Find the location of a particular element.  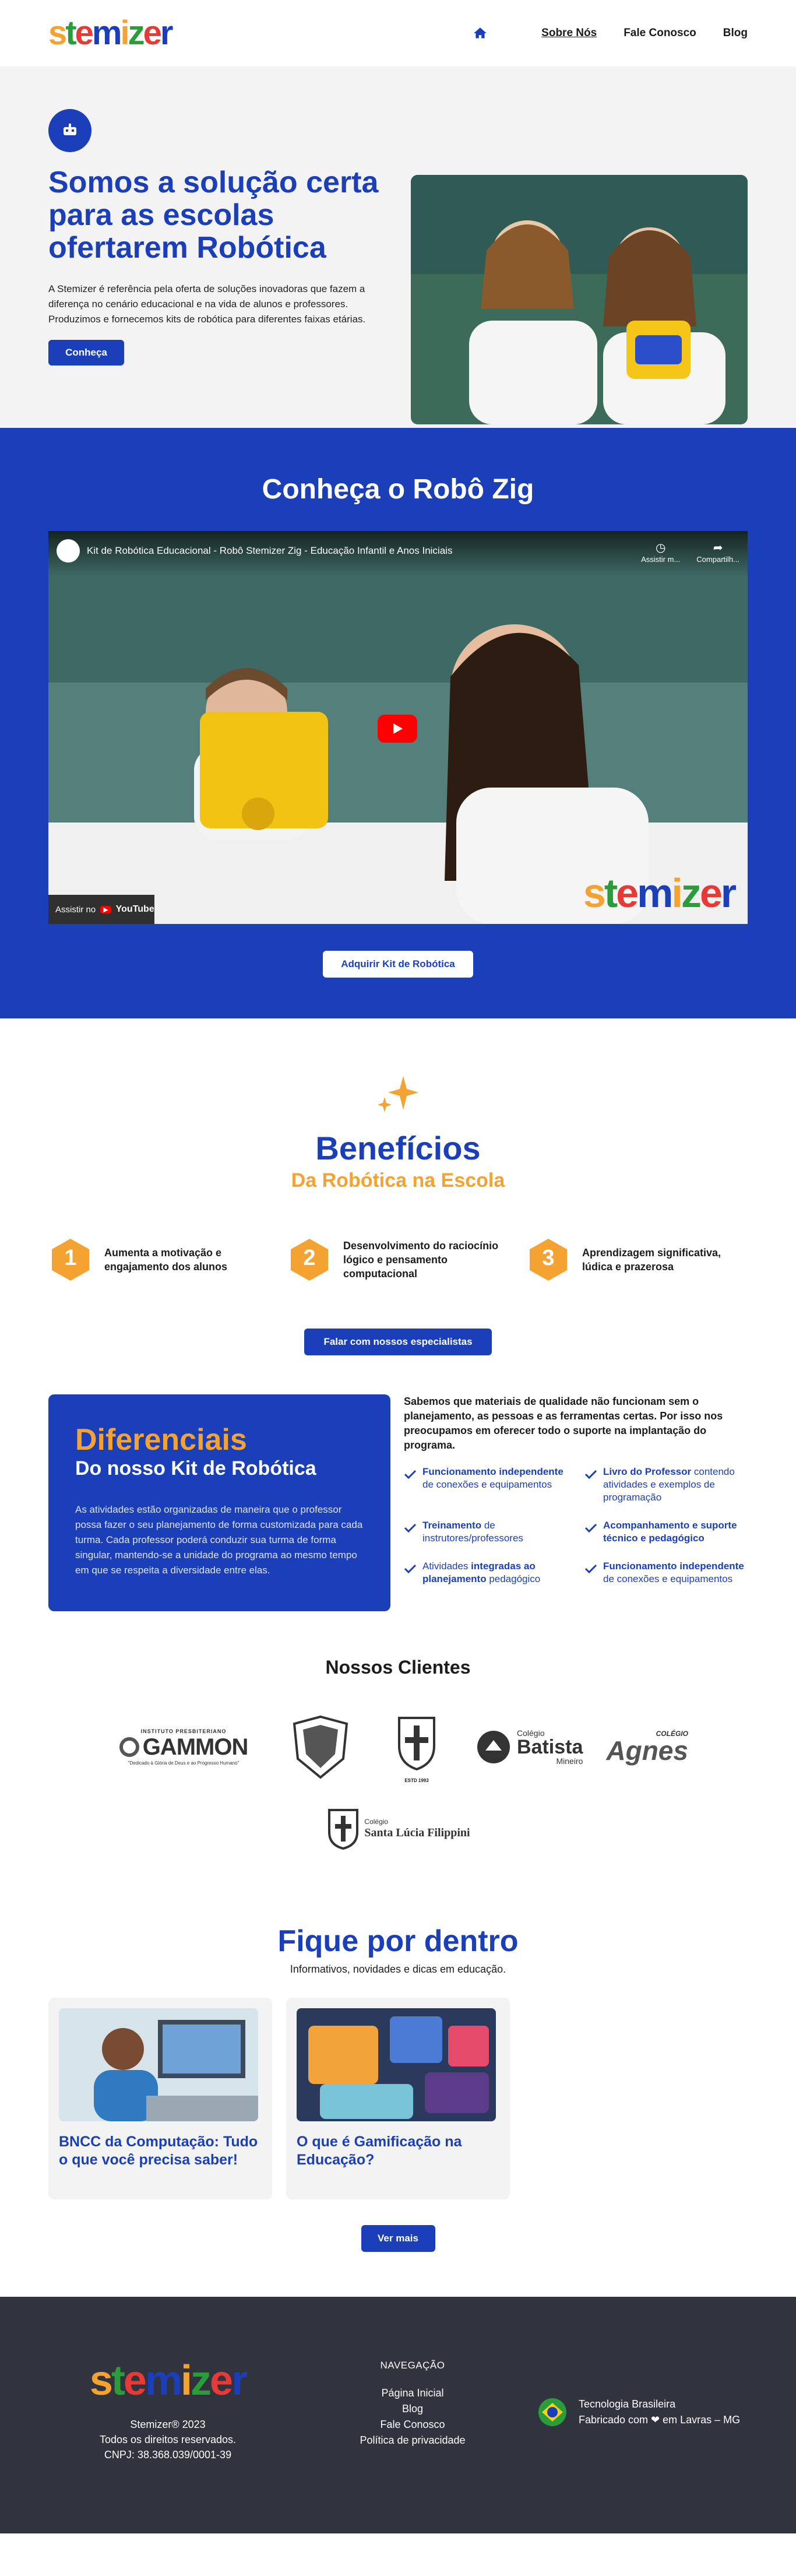

footer-logo: stemizer is located at coordinates (167, 2381).